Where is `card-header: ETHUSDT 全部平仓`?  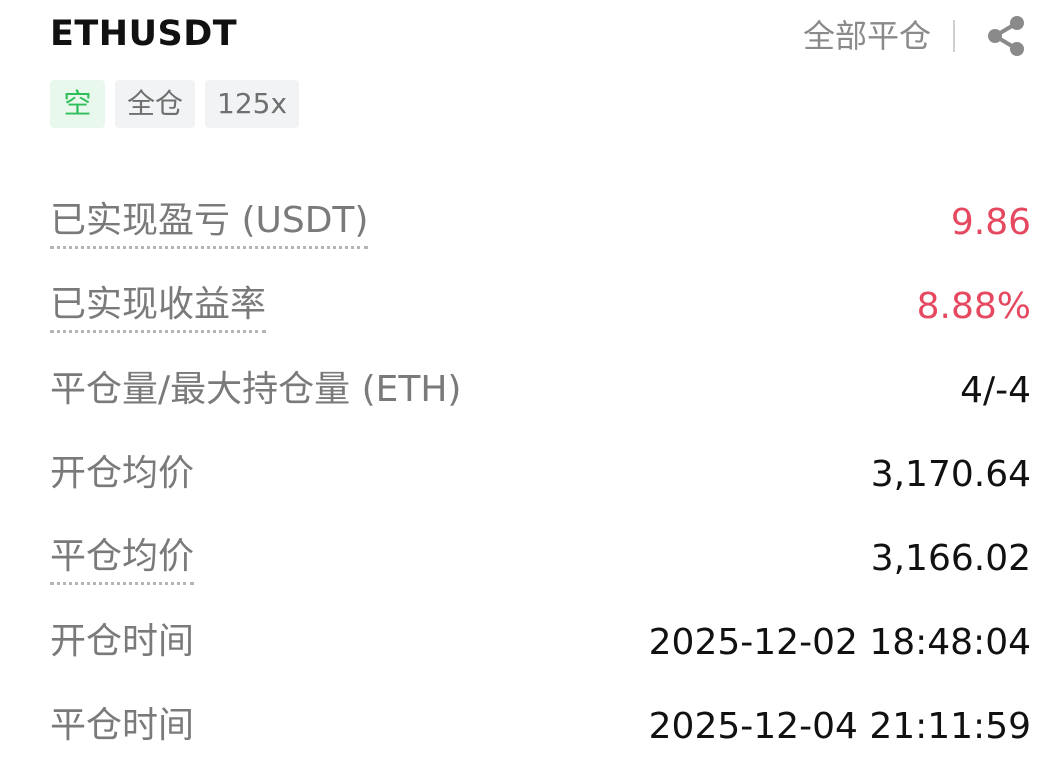 card-header: ETHUSDT 全部平仓 is located at coordinates (540, 30).